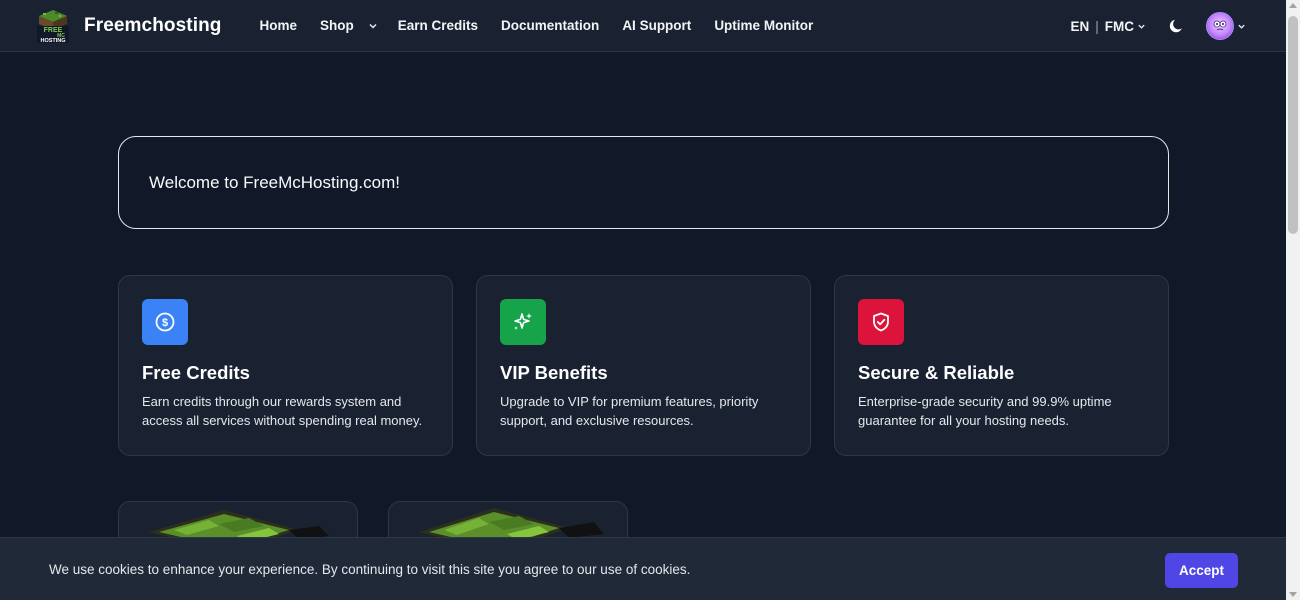 The height and width of the screenshot is (600, 1300). I want to click on dollar-circle-icon: $, so click(165, 322).